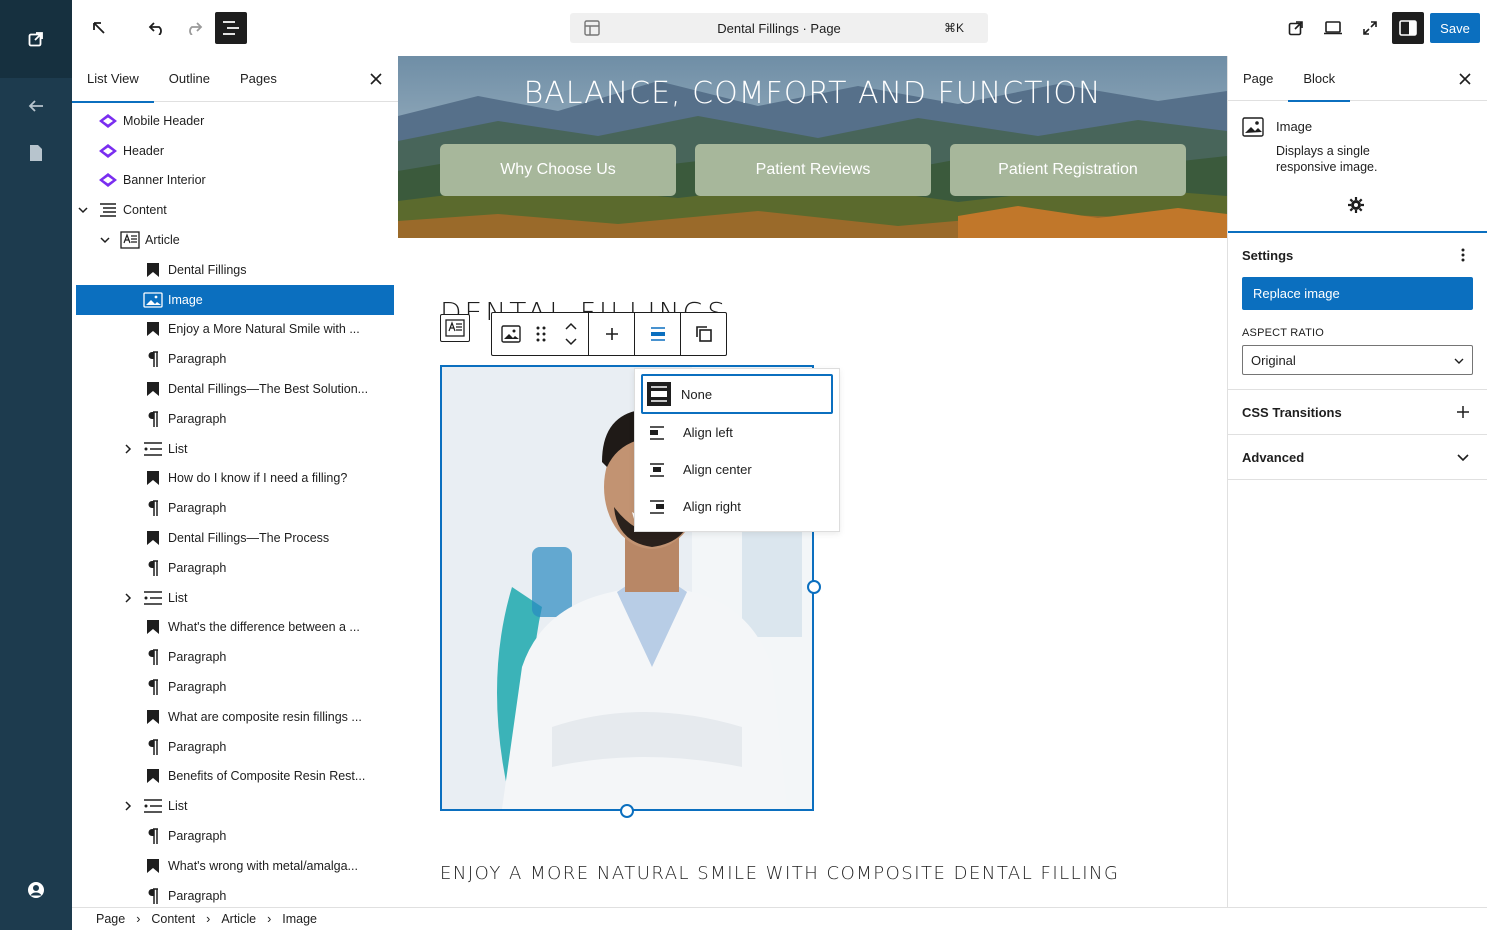 The width and height of the screenshot is (1487, 930). What do you see at coordinates (704, 334) in the screenshot?
I see `duplicate-button` at bounding box center [704, 334].